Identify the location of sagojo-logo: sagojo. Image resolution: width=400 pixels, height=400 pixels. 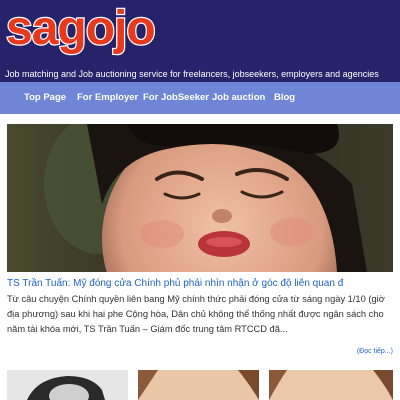
(106, 32).